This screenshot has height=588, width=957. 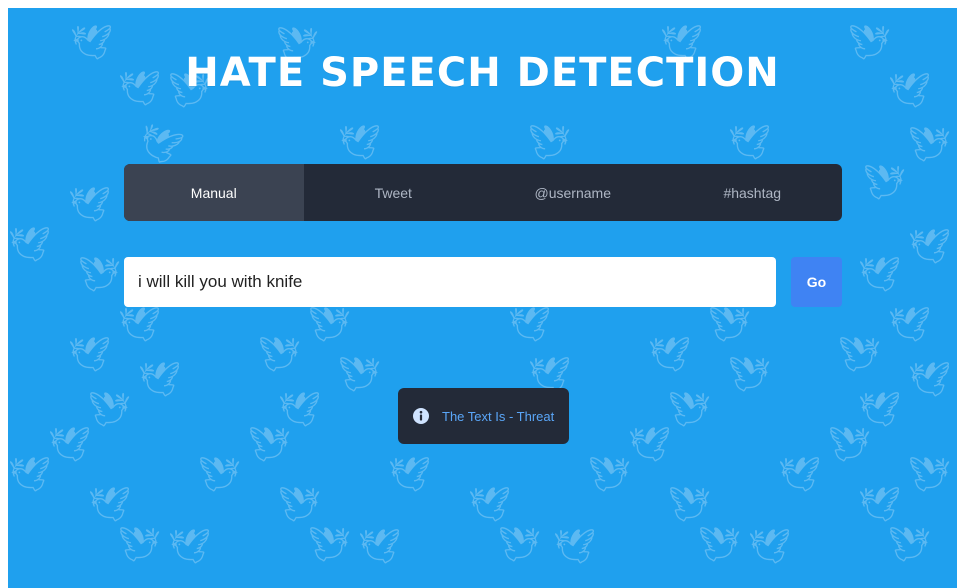 What do you see at coordinates (816, 282) in the screenshot?
I see `go-button: Go` at bounding box center [816, 282].